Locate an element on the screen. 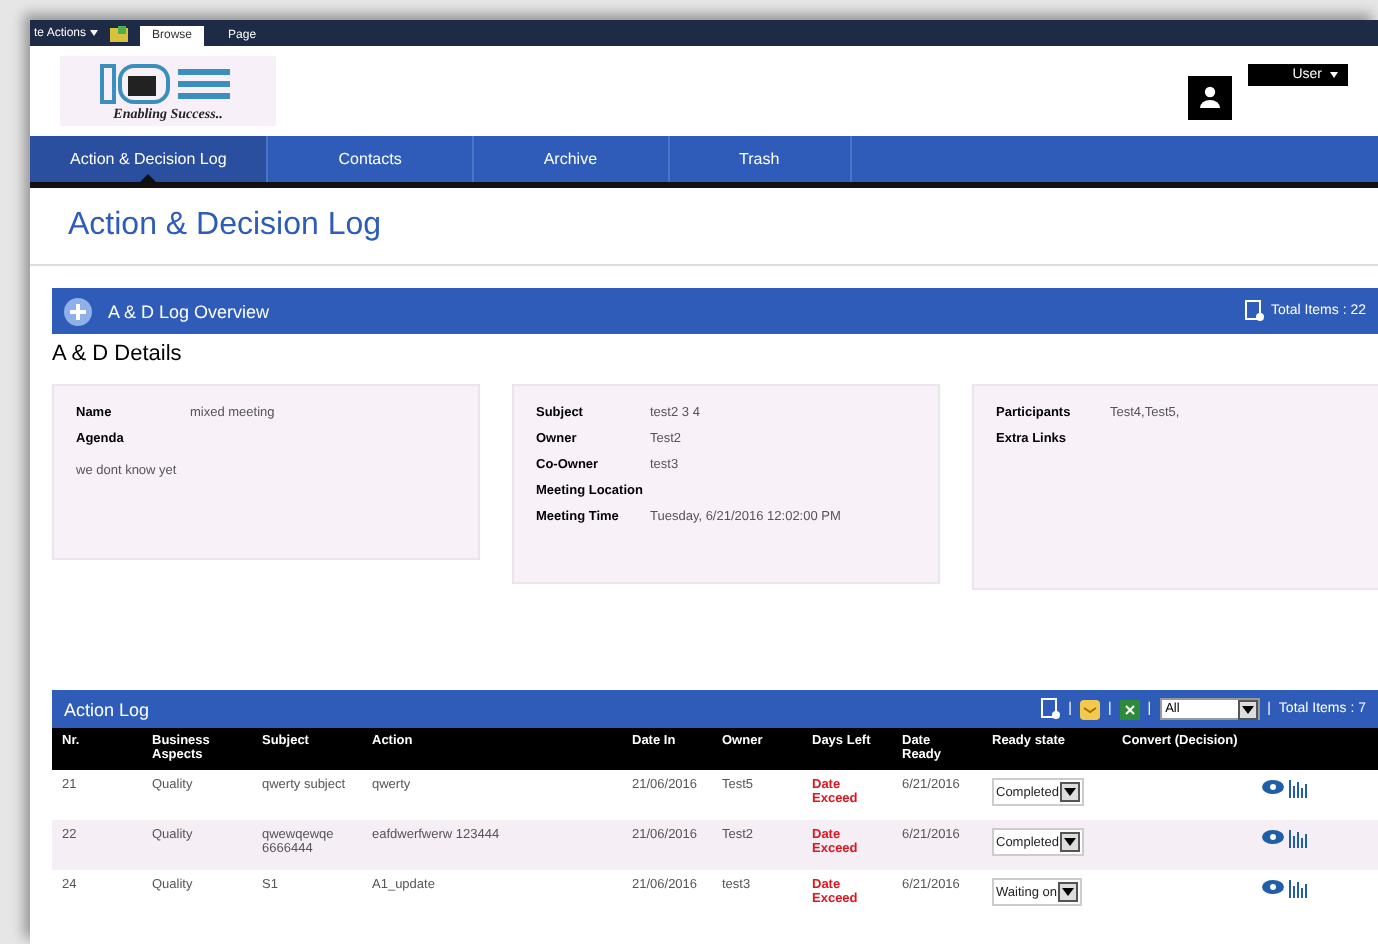  email-icon is located at coordinates (1089, 709).